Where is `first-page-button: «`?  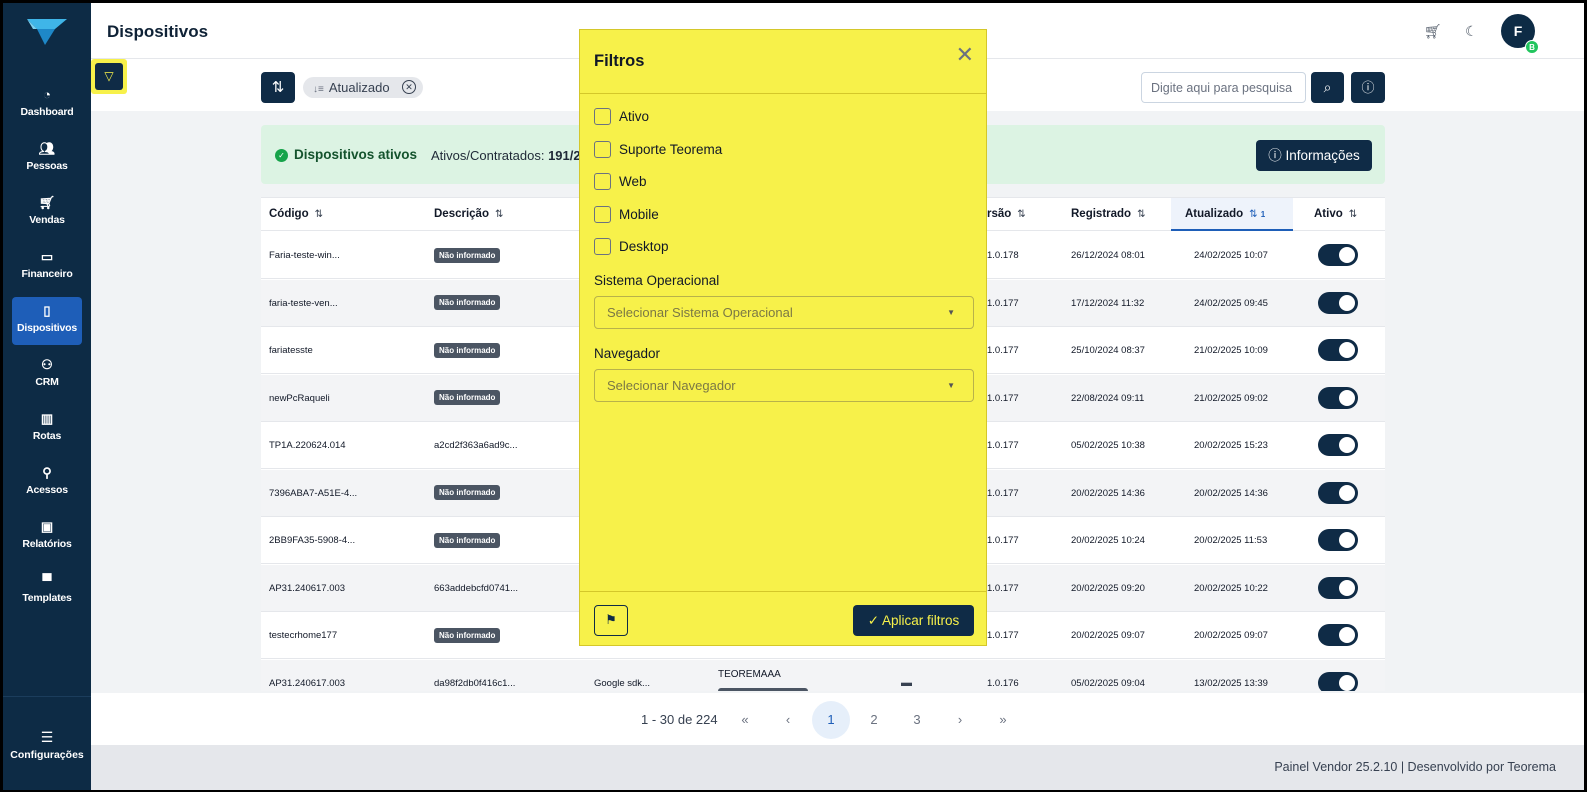
first-page-button: « is located at coordinates (745, 720).